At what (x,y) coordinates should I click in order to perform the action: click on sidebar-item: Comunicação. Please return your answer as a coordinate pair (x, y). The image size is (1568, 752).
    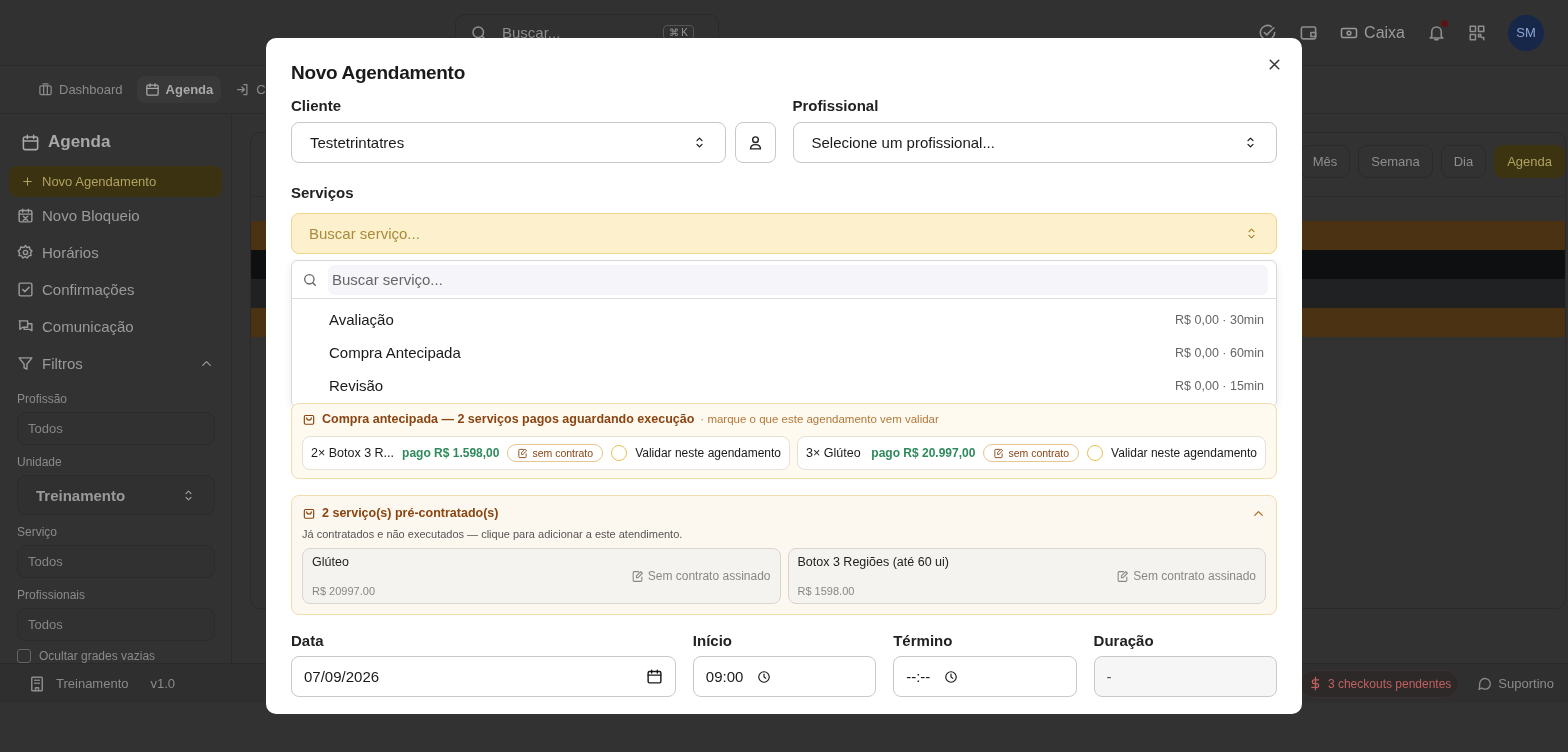
    Looking at the image, I should click on (115, 326).